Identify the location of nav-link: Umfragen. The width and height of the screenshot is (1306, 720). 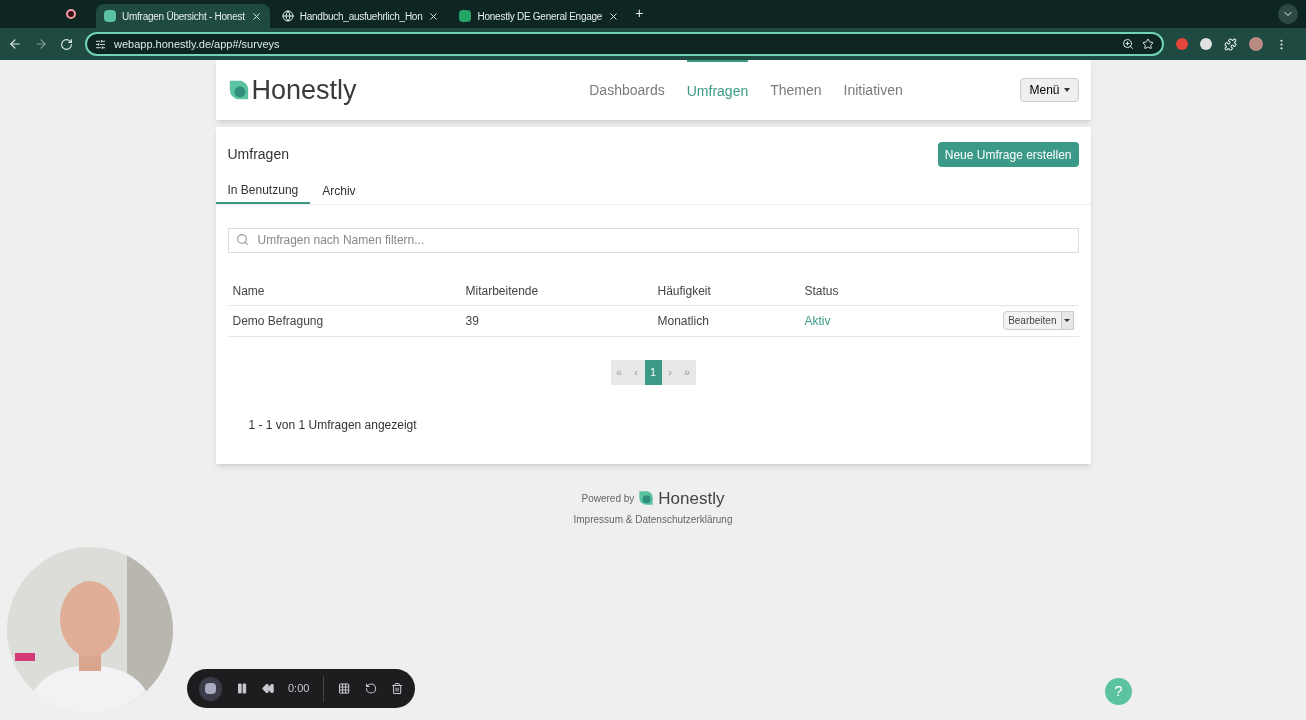
(717, 90).